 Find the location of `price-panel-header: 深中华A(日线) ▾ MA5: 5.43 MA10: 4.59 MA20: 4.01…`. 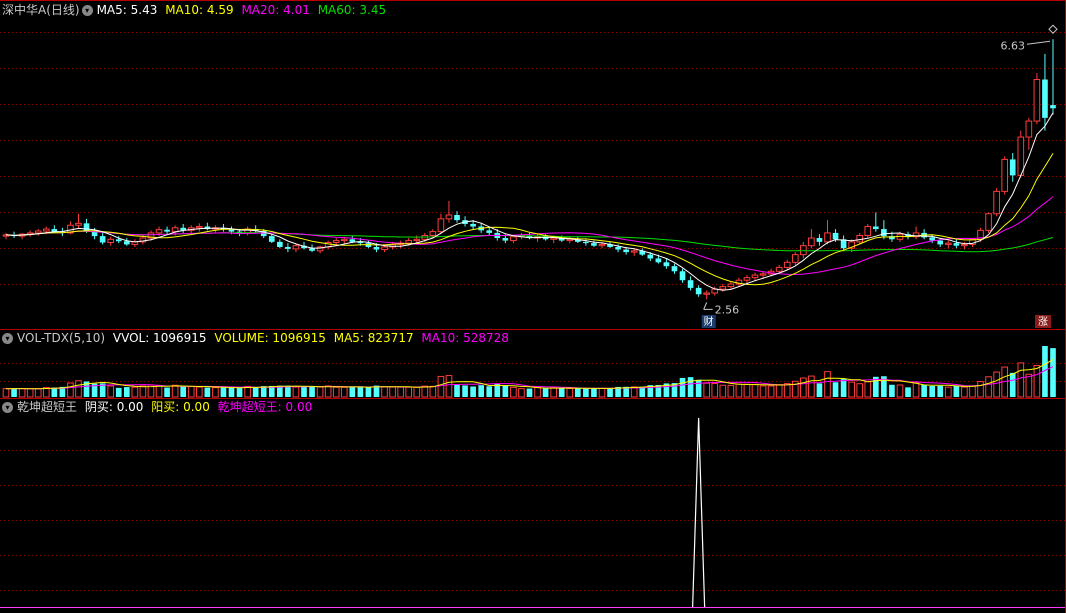

price-panel-header: 深中华A(日线) ▾ MA5: 5.43 MA10: 4.59 MA20: 4.01… is located at coordinates (196, 10).